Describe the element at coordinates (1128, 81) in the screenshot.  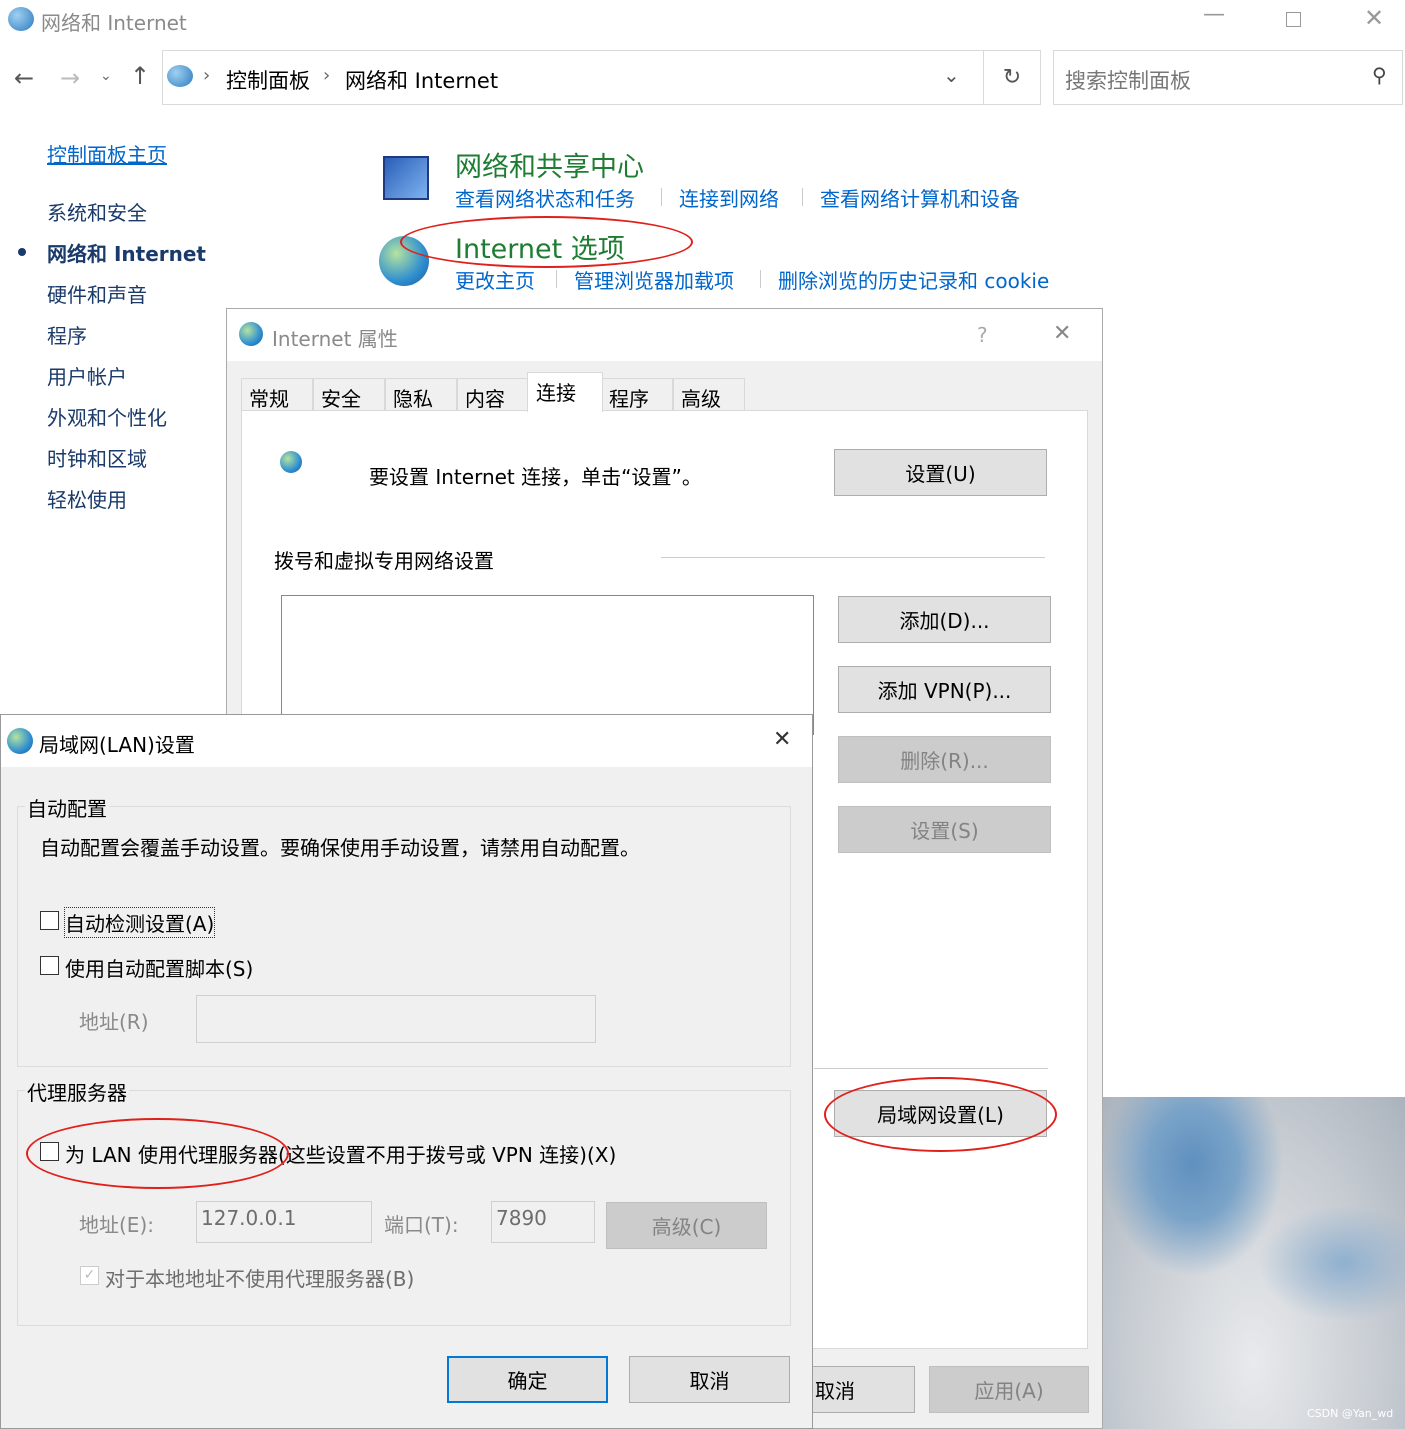
I see `search-placeholder: 搜索控制面板` at that location.